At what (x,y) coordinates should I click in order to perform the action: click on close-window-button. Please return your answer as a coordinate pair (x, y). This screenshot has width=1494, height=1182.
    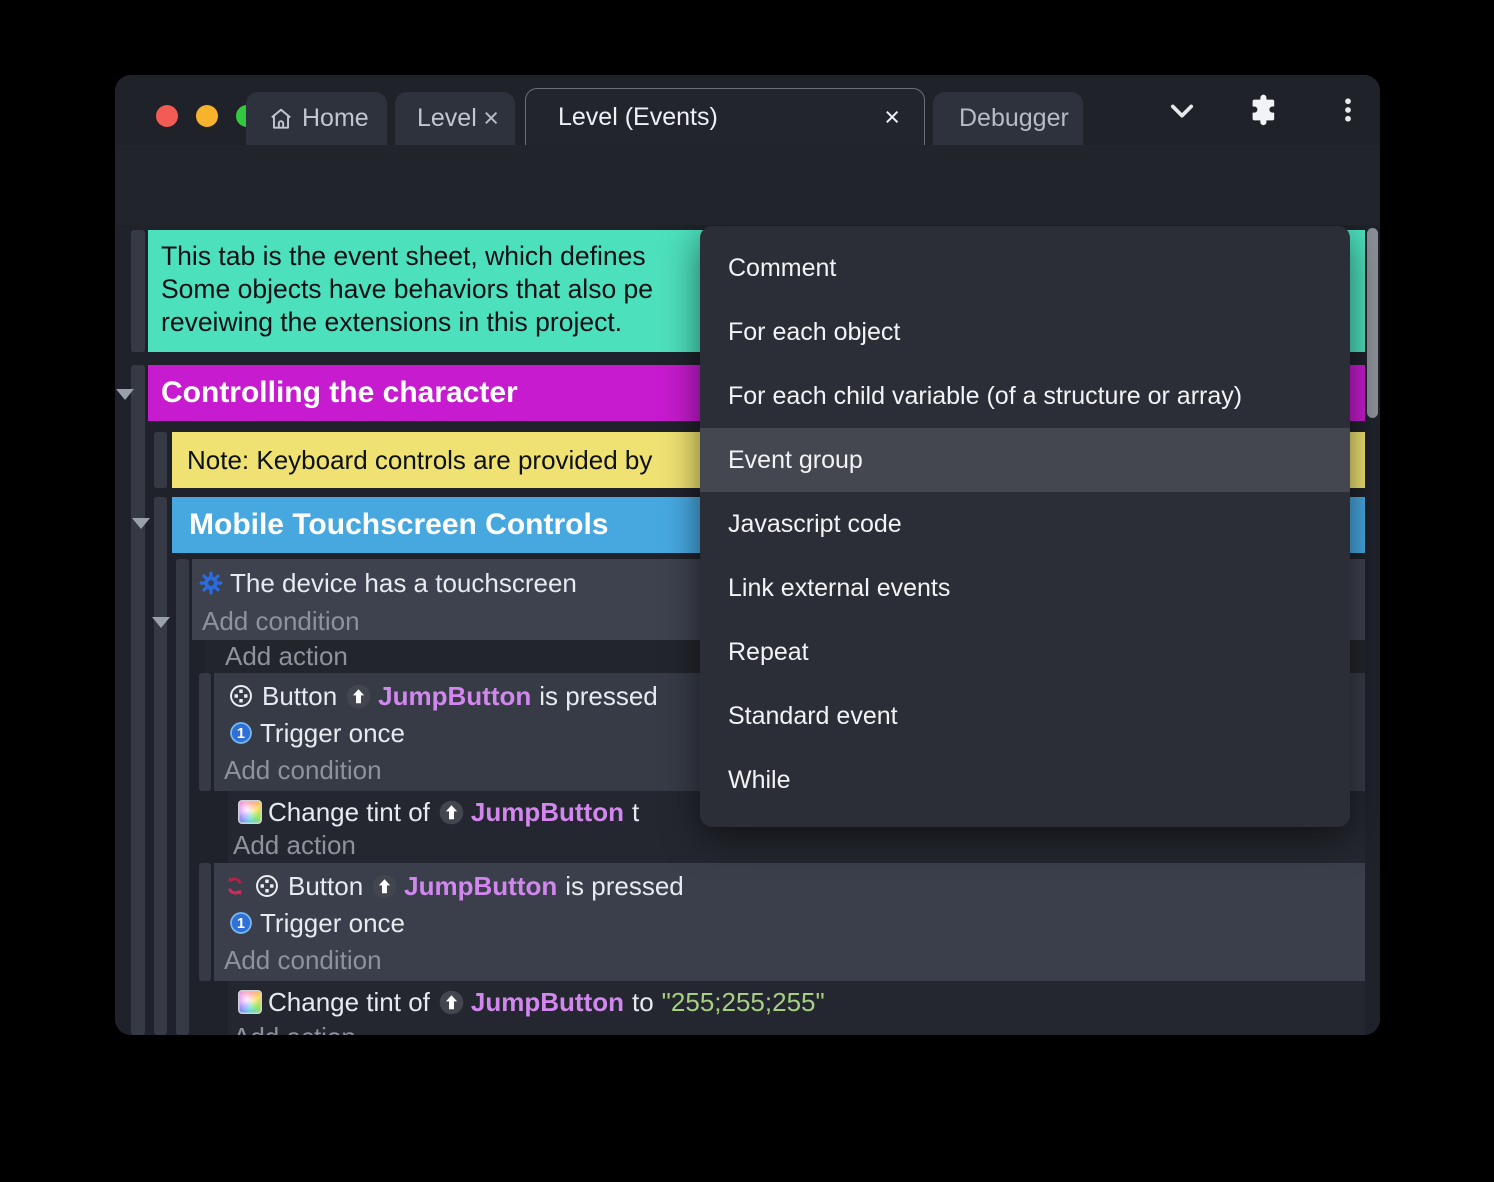
    Looking at the image, I should click on (167, 116).